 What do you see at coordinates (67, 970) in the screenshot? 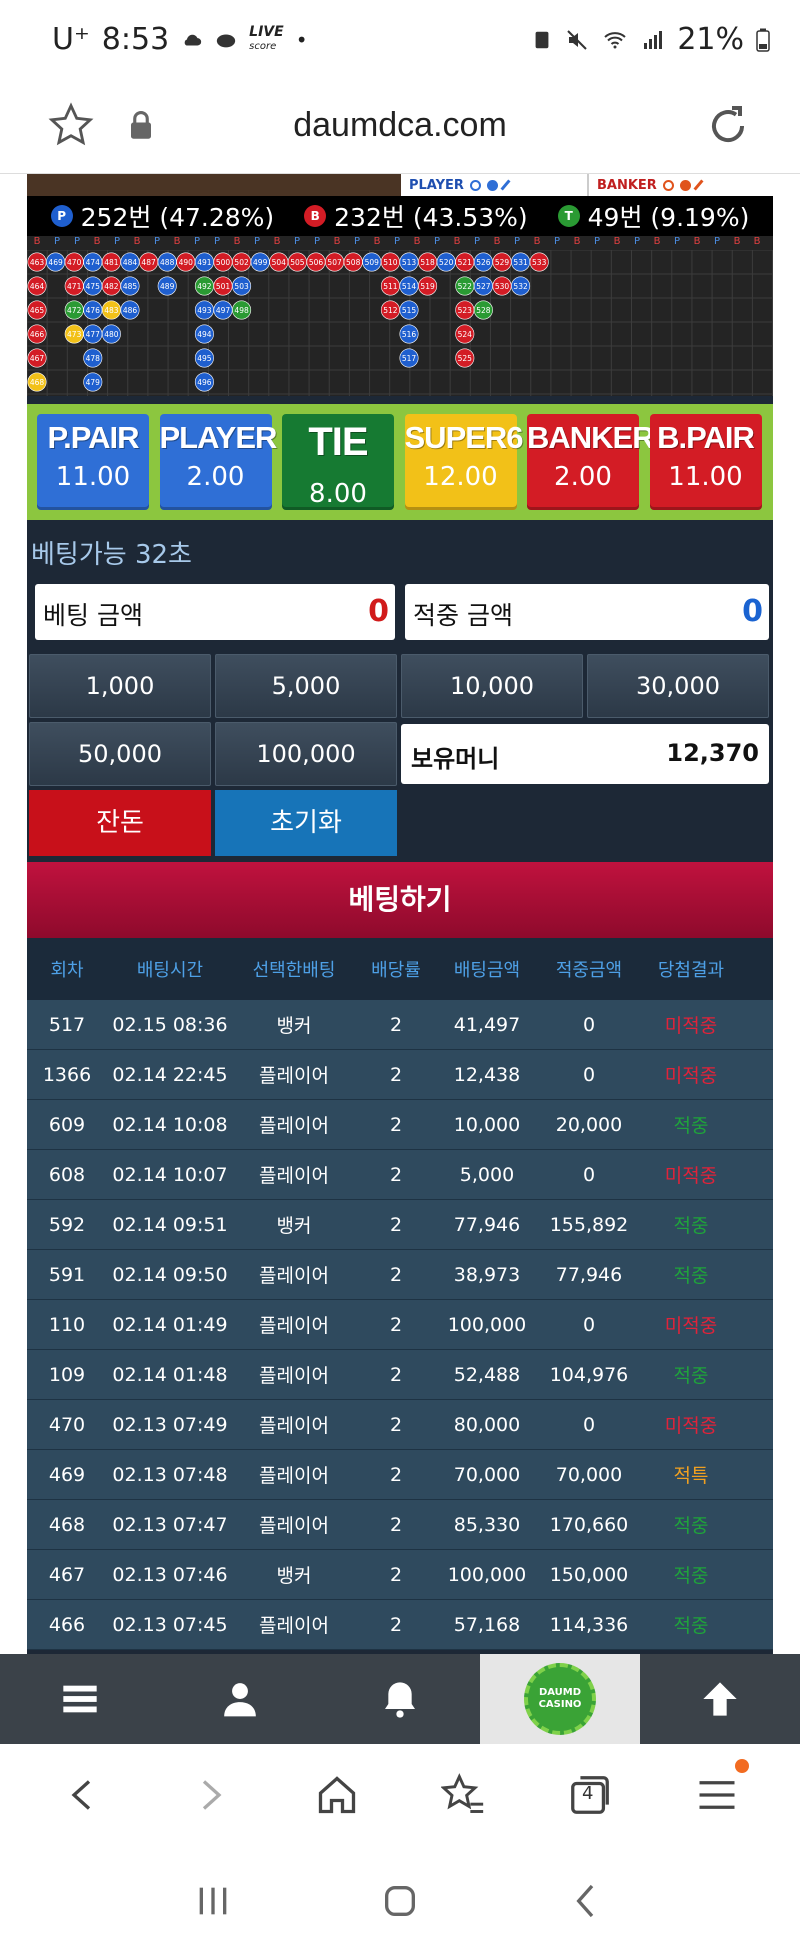
I see `col-round: 회차` at bounding box center [67, 970].